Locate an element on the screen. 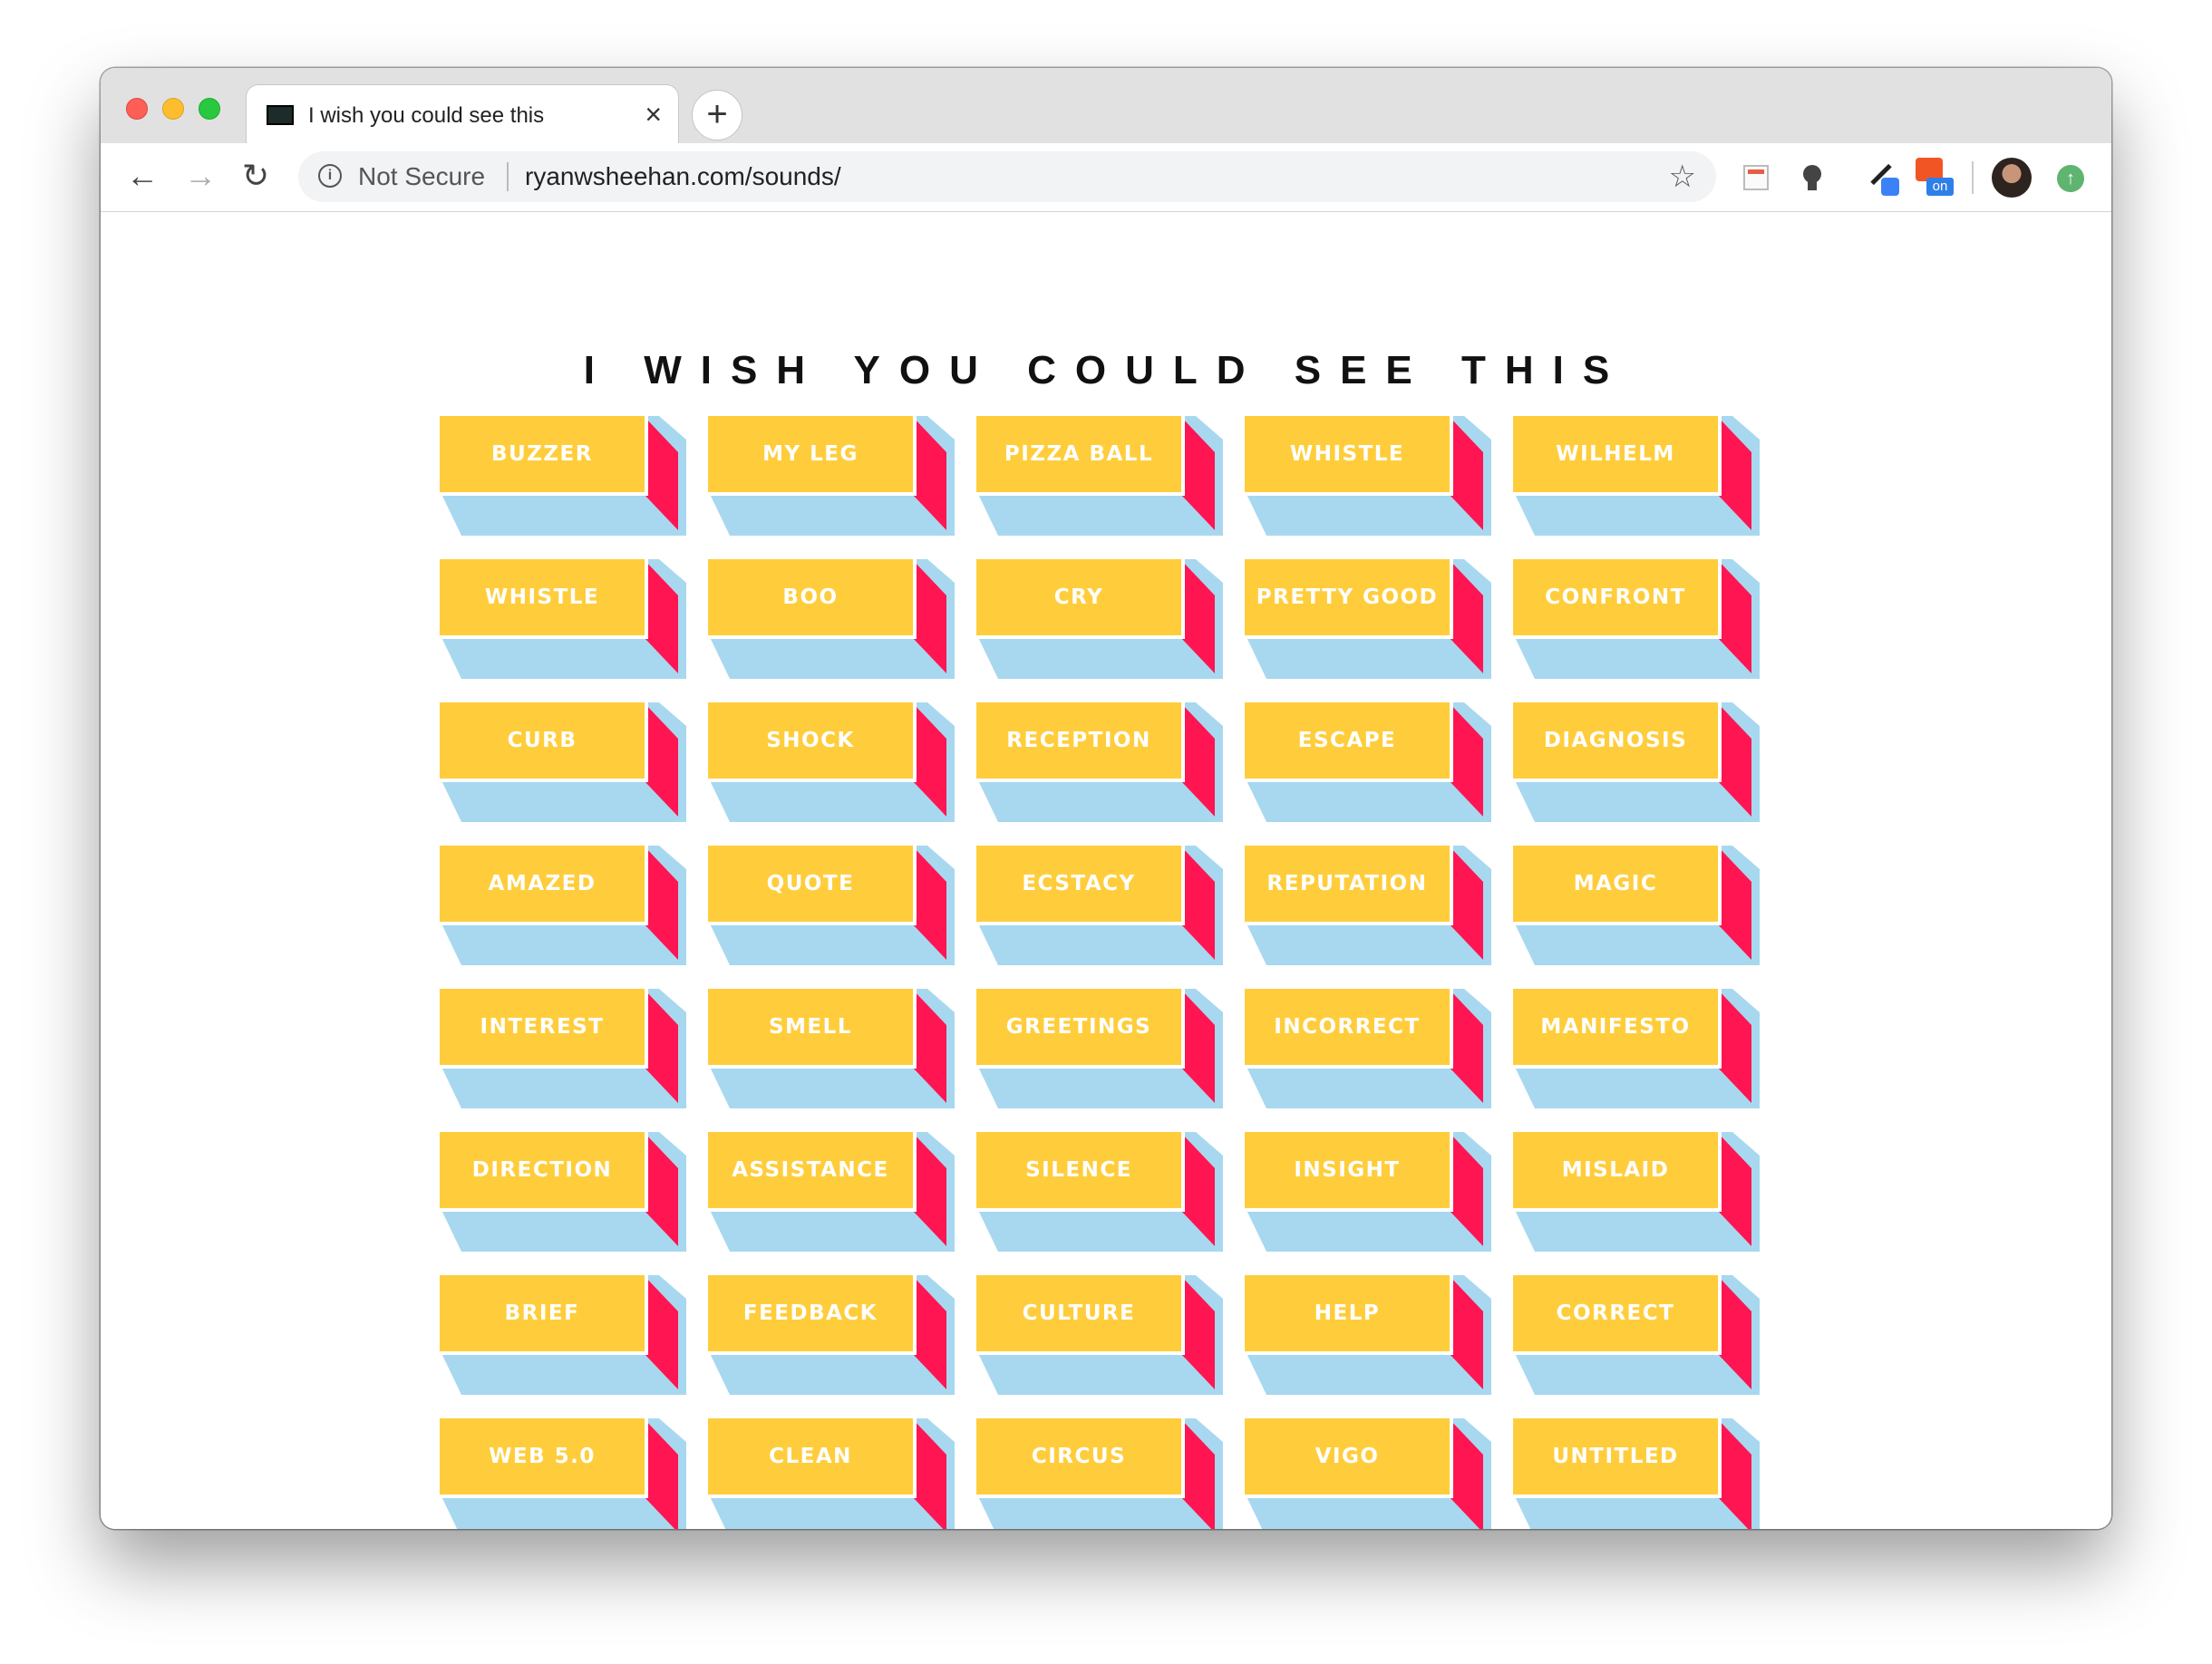 The image size is (2212, 1664). sound-button: WILHELM is located at coordinates (1636, 476).